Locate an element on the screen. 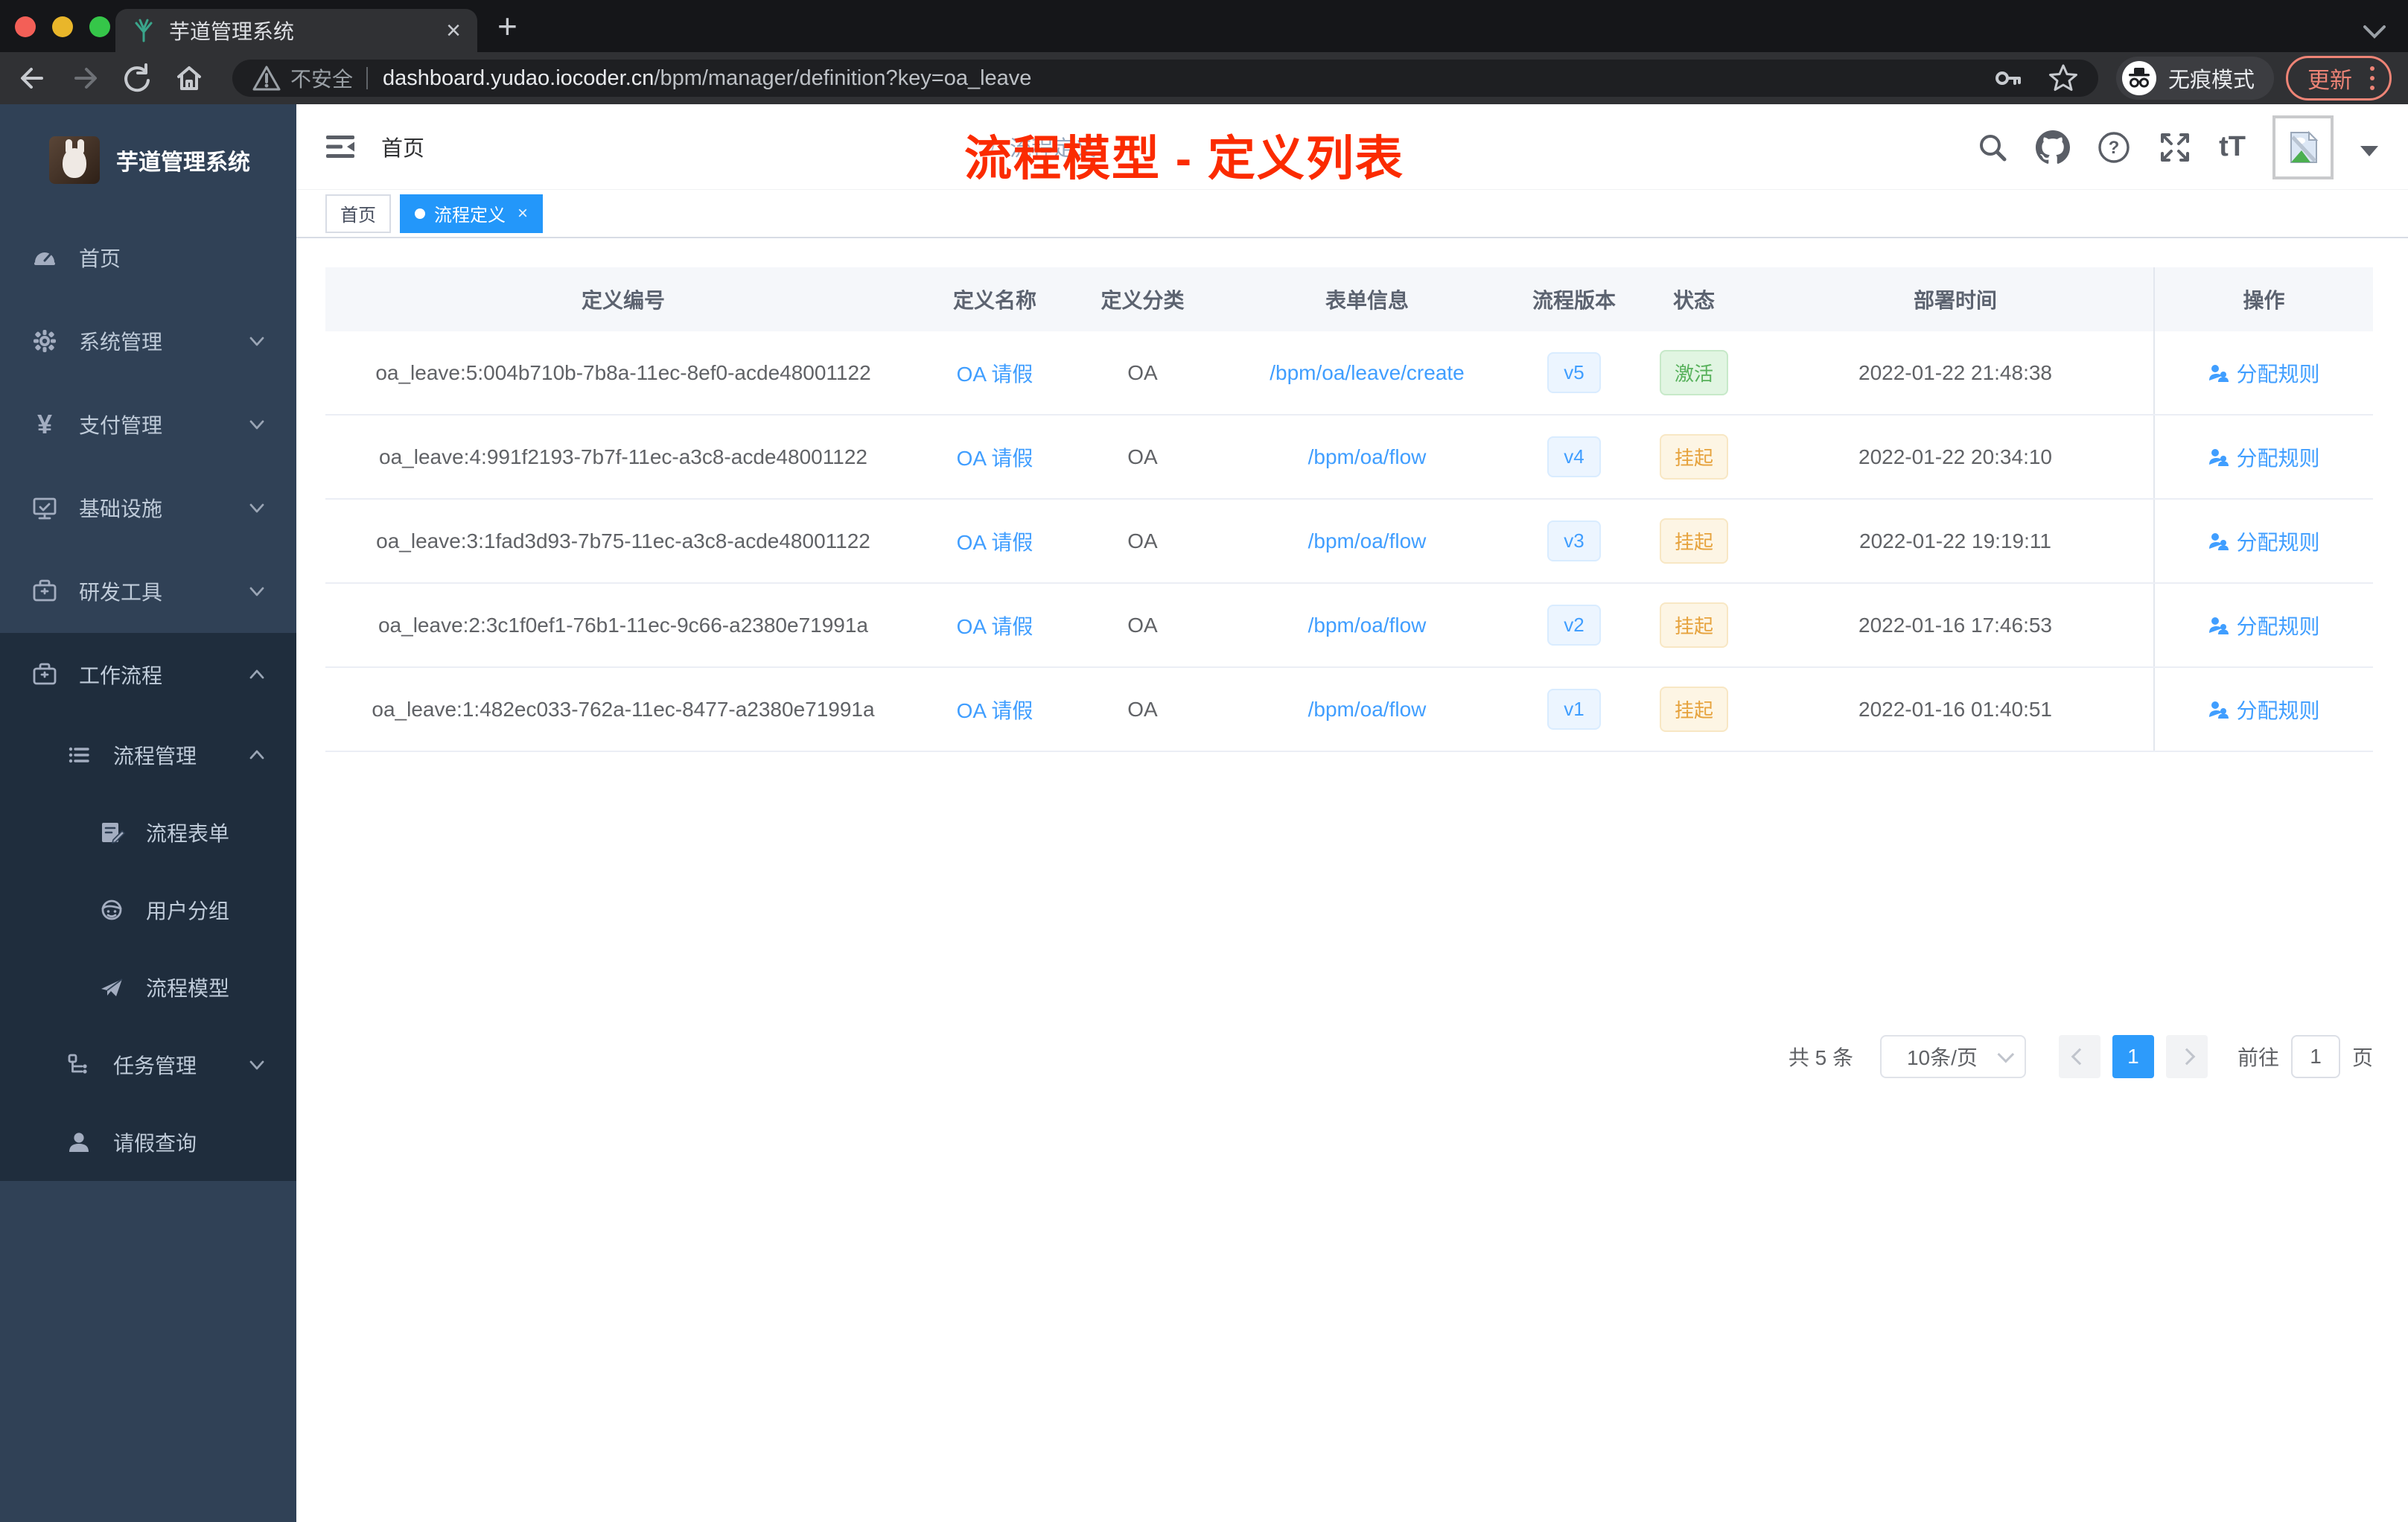 Image resolution: width=2408 pixels, height=1522 pixels. home-button is located at coordinates (189, 78).